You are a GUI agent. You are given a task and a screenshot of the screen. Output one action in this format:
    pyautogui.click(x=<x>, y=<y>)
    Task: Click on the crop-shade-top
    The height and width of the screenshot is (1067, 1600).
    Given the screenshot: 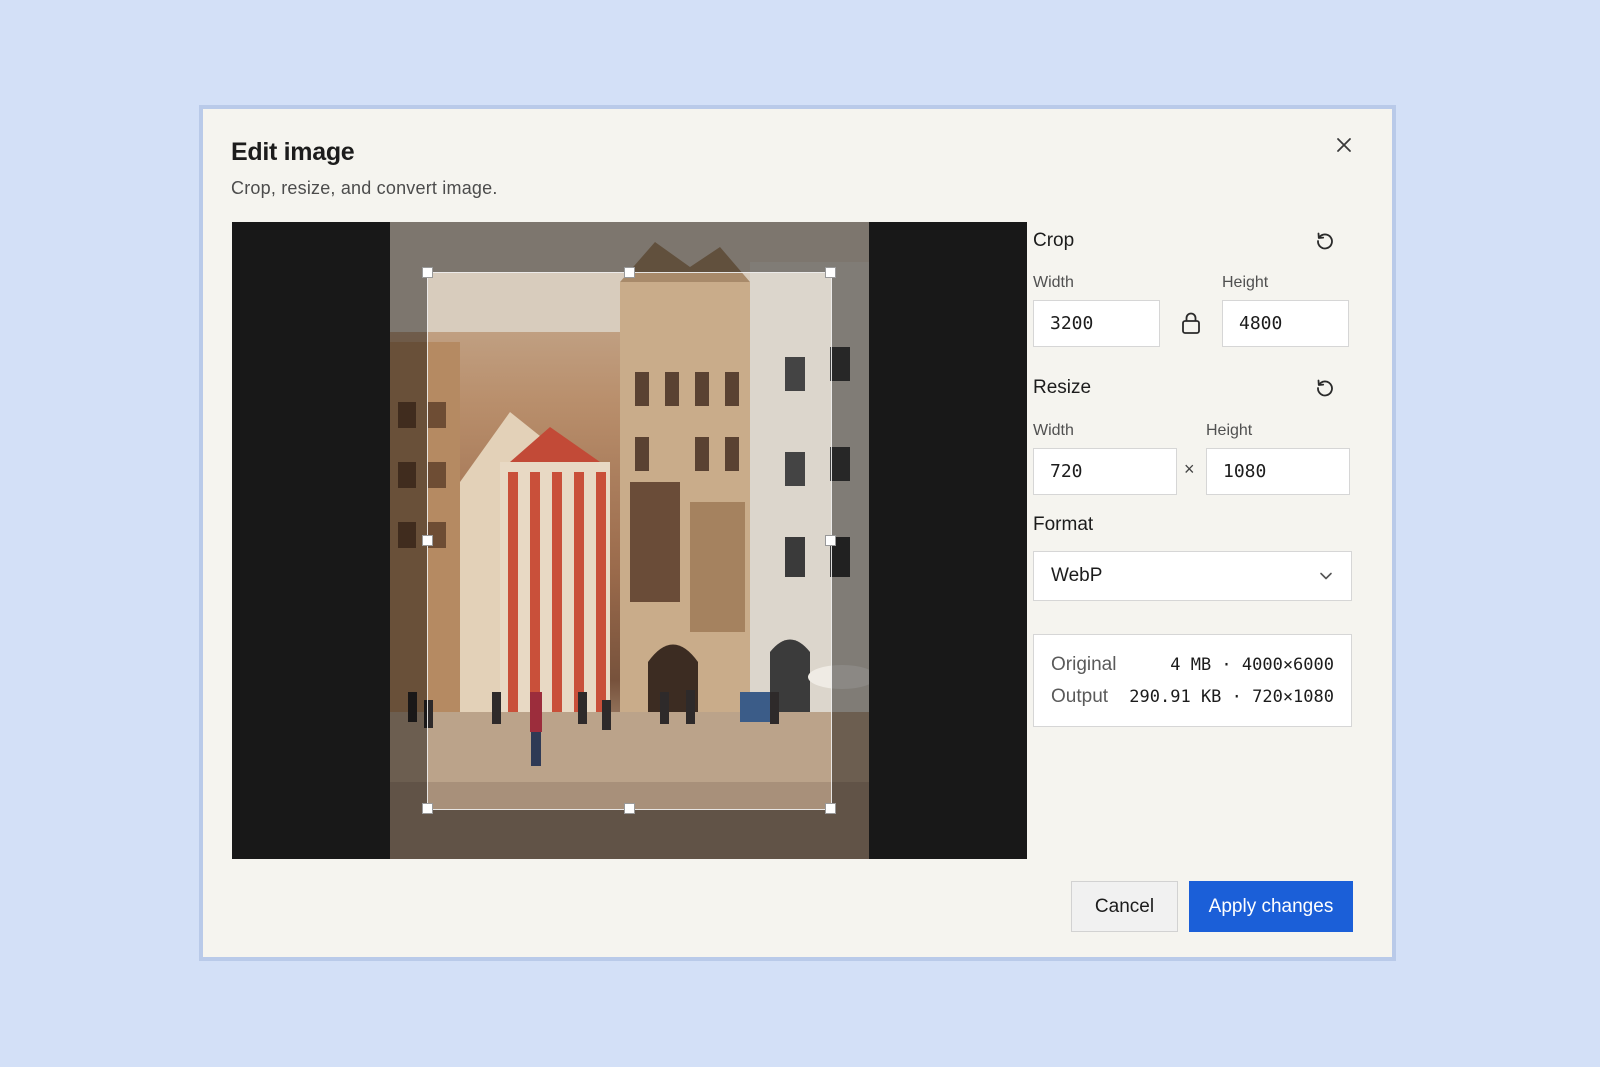 What is the action you would take?
    pyautogui.click(x=629, y=247)
    